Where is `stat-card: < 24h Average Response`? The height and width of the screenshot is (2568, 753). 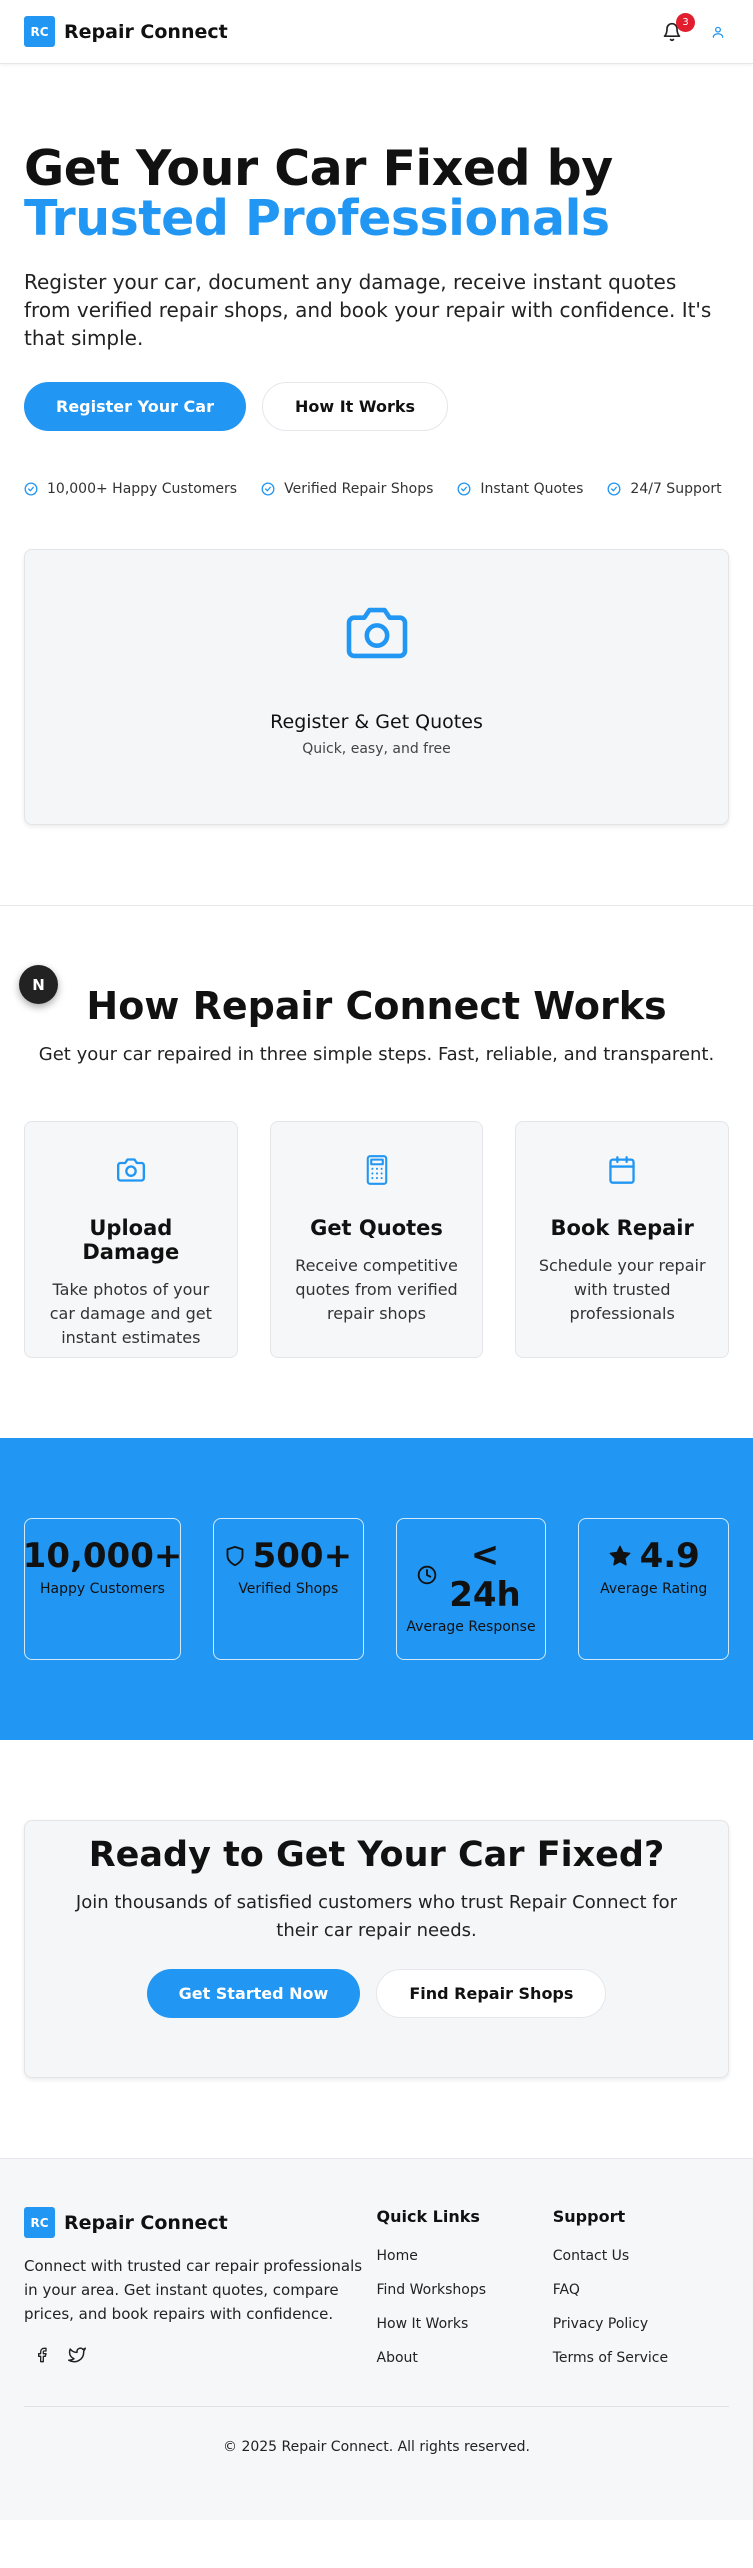 stat-card: < 24h Average Response is located at coordinates (471, 1589).